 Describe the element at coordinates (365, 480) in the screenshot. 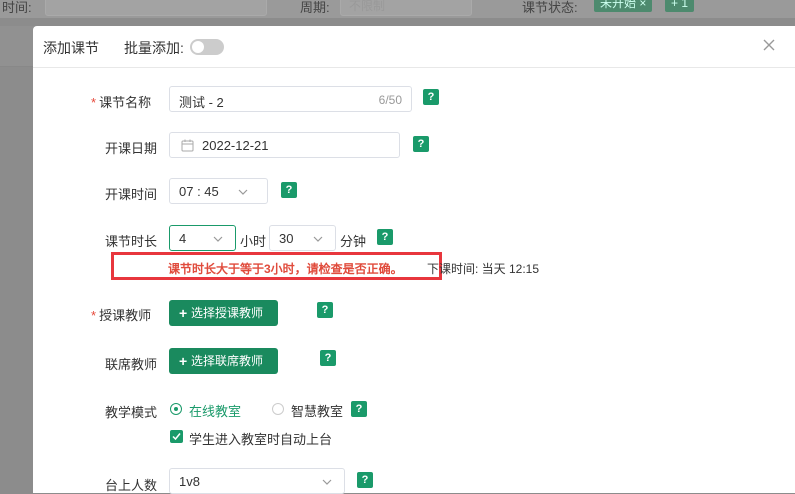

I see `stage-help-icon: ?` at that location.